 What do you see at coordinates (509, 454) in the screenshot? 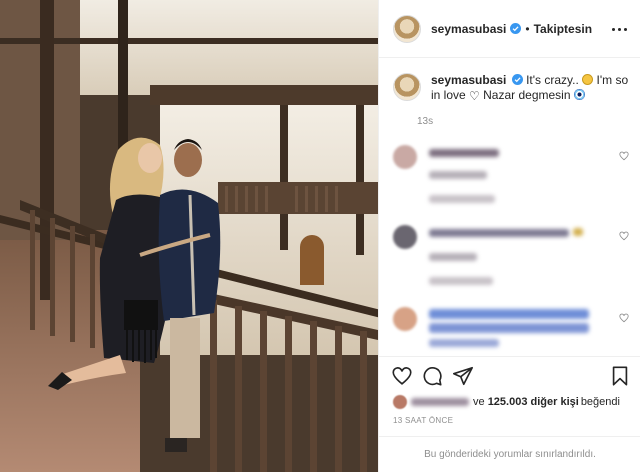
I see `comments-restricted-notice: Bu gönderideki yorumlar sınırlandırıldı.` at bounding box center [509, 454].